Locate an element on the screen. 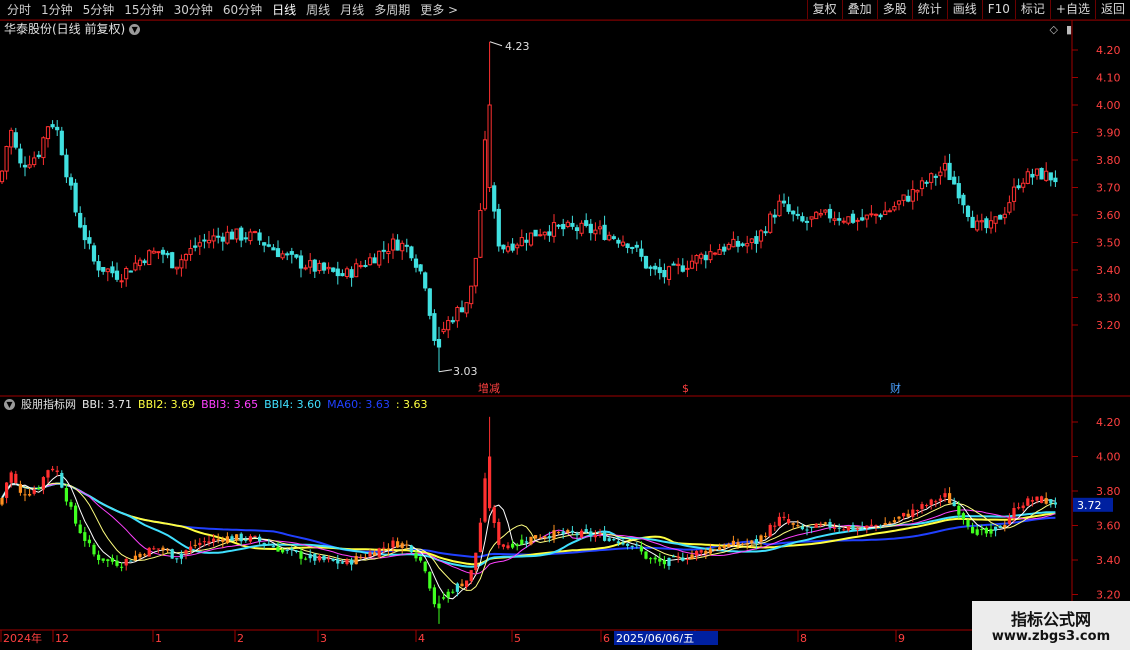 The height and width of the screenshot is (650, 1130). main-axis-label-3: 3.90 is located at coordinates (1108, 133).